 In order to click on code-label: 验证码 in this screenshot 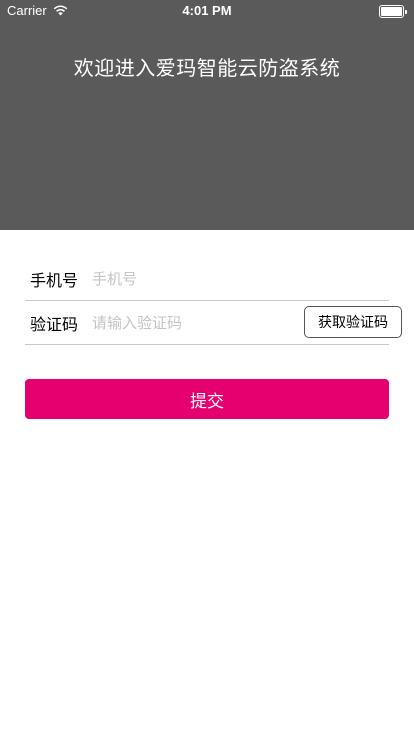, I will do `click(54, 324)`.